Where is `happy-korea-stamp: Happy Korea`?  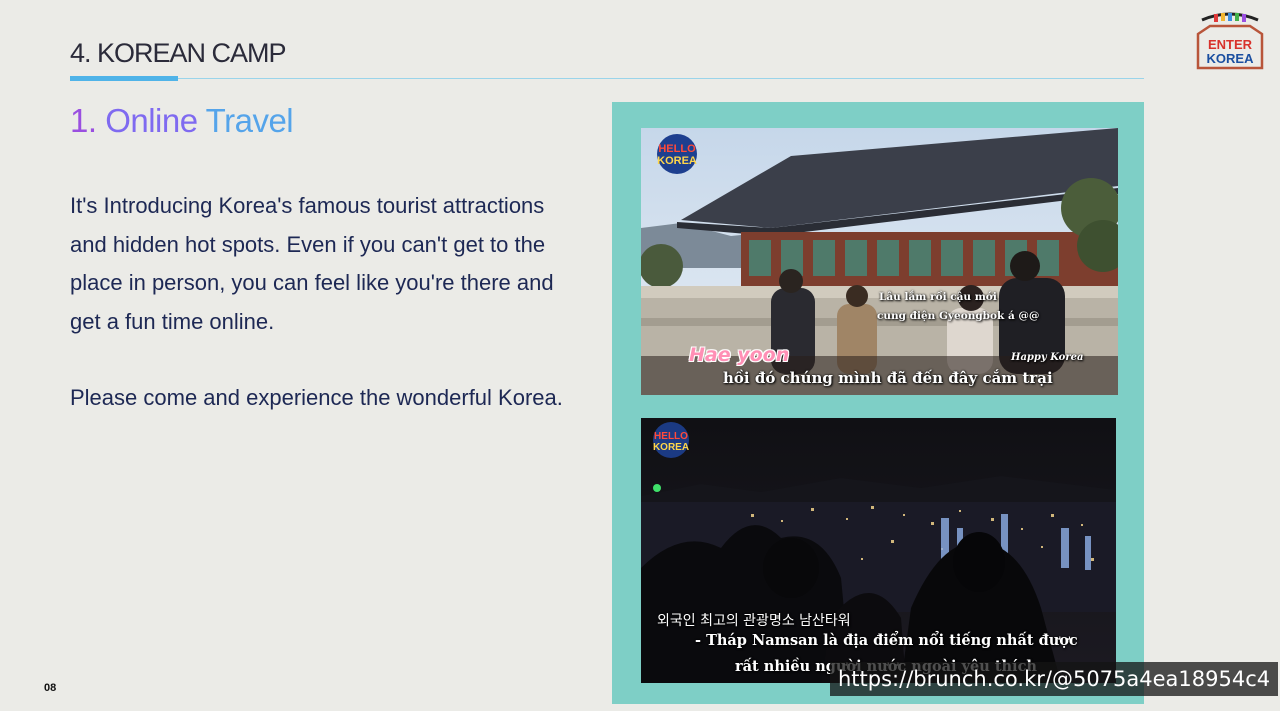 happy-korea-stamp: Happy Korea is located at coordinates (1047, 357).